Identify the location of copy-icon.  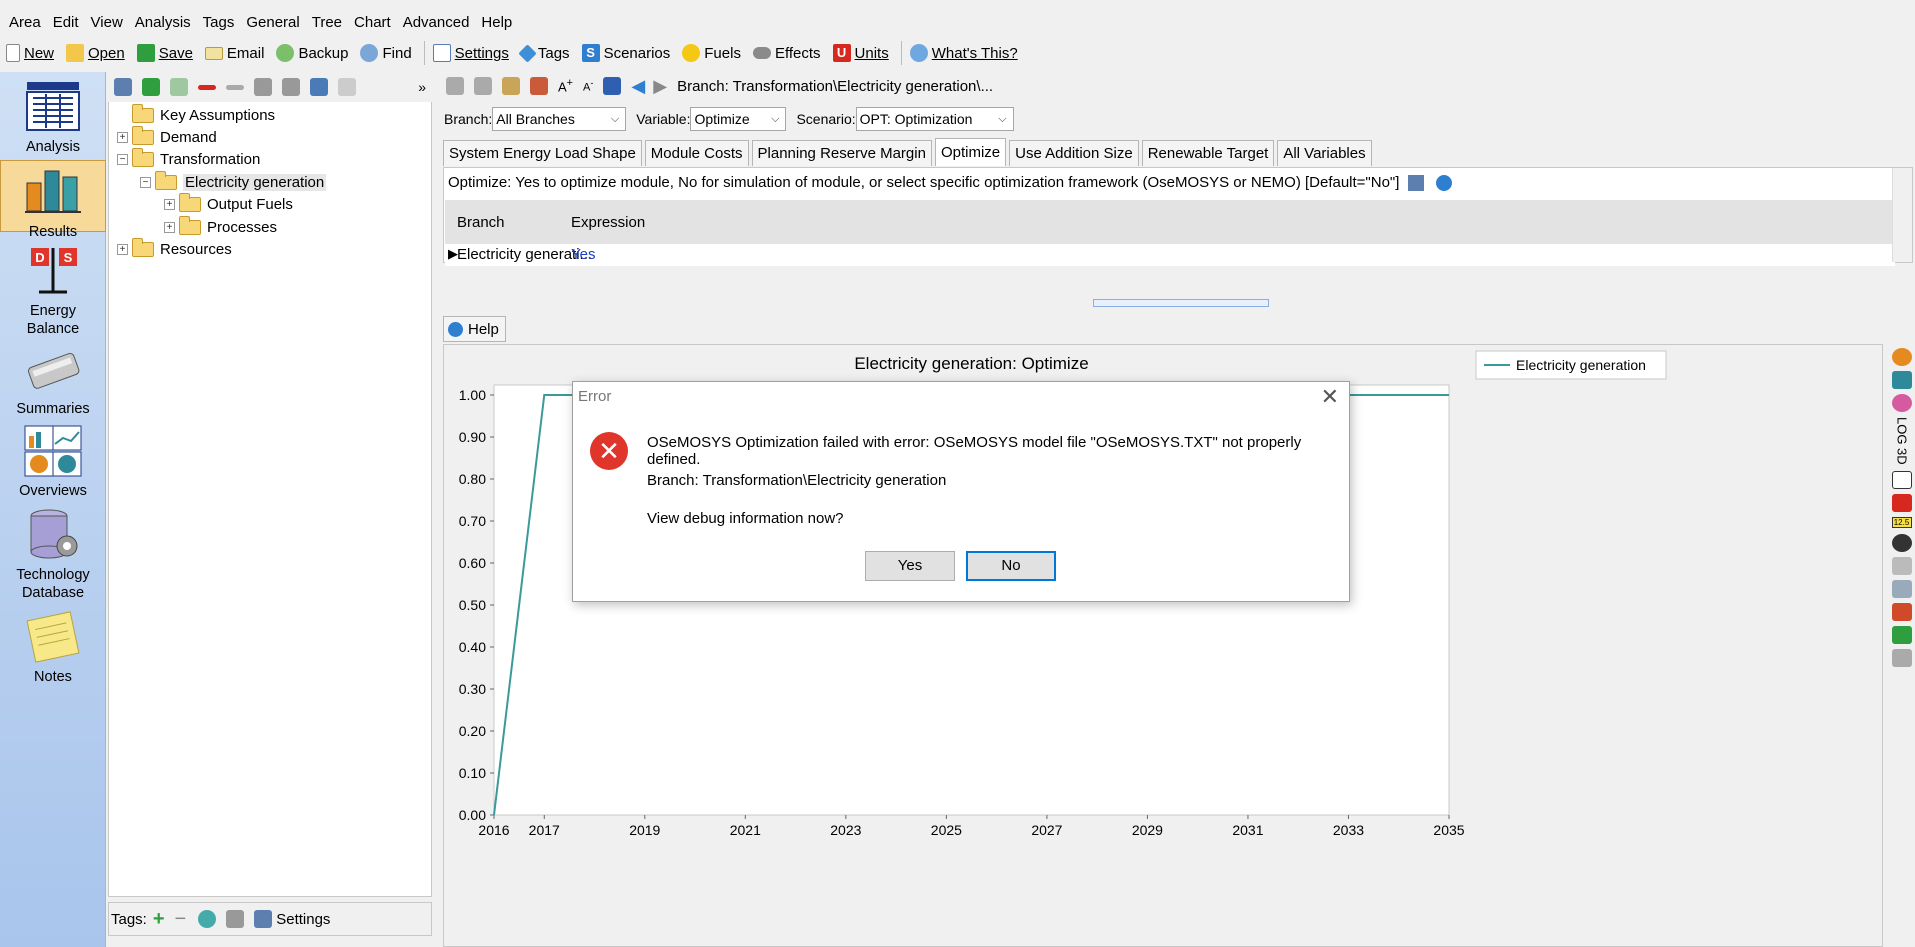
(483, 86).